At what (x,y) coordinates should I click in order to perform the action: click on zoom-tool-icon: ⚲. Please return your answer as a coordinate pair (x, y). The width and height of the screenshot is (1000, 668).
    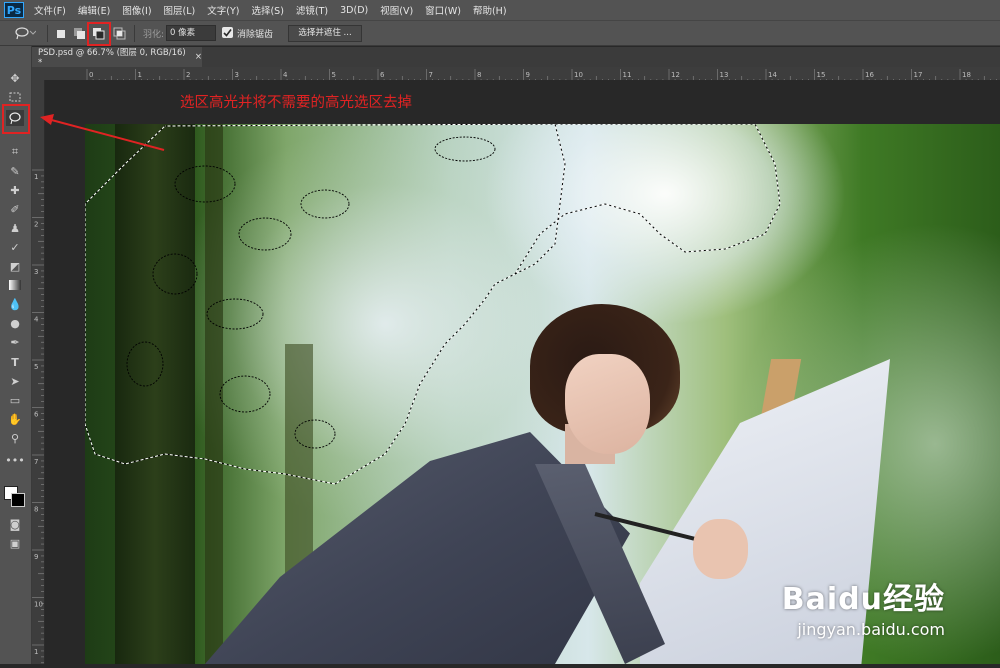
    Looking at the image, I should click on (15, 438).